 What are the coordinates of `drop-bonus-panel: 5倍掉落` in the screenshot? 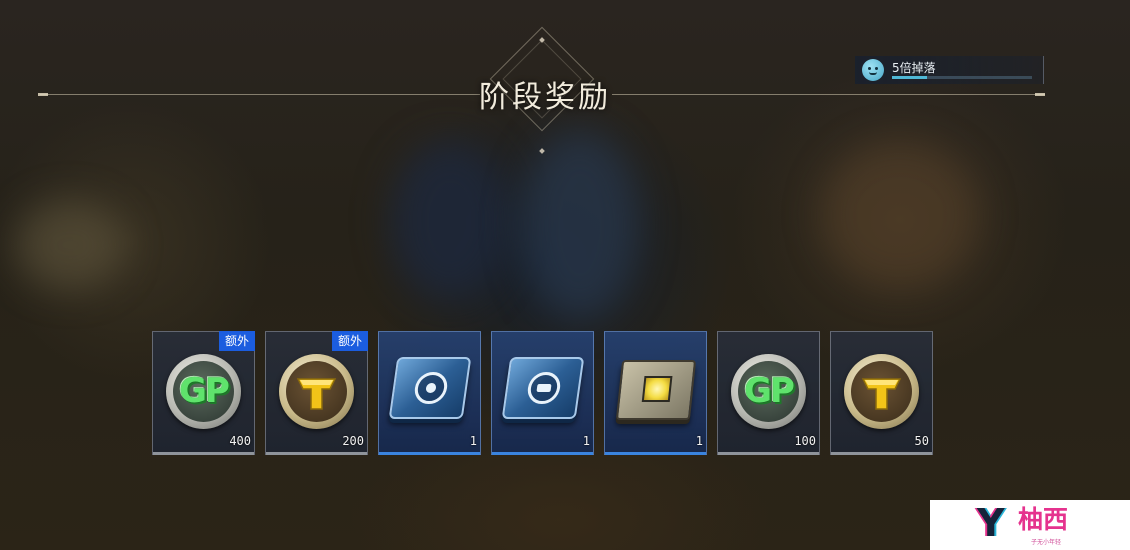 It's located at (949, 70).